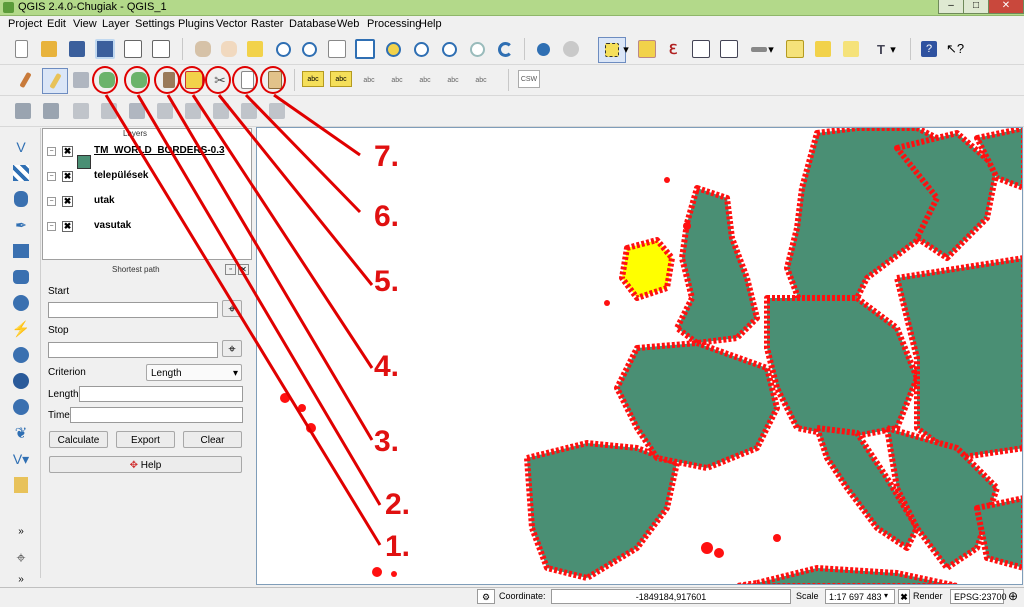 This screenshot has height=607, width=1024. Describe the element at coordinates (807, 596) in the screenshot. I see `scale-label: Scale` at that location.